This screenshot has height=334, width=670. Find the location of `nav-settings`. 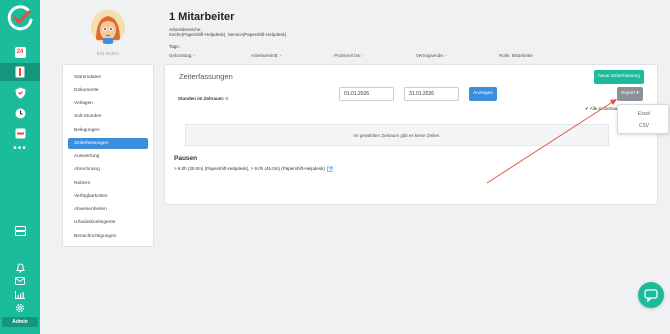

nav-settings is located at coordinates (20, 308).